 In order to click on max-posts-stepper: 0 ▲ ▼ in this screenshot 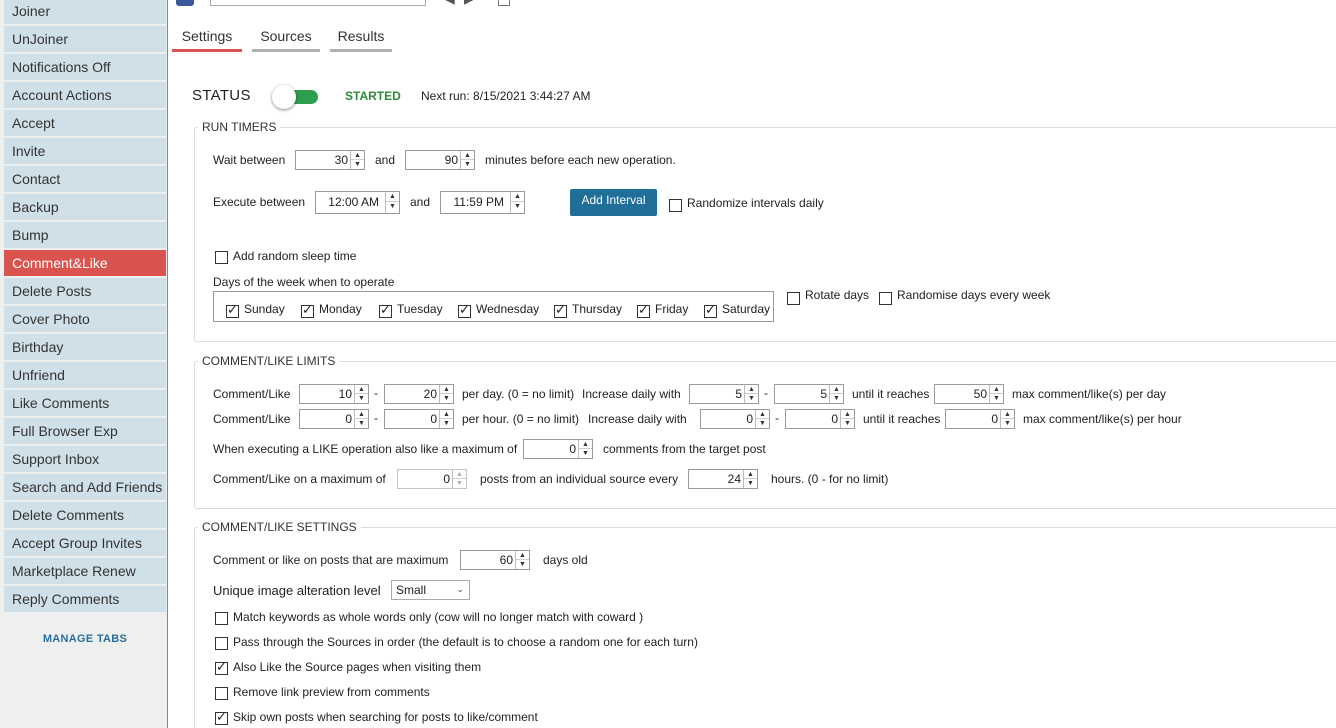, I will do `click(432, 479)`.